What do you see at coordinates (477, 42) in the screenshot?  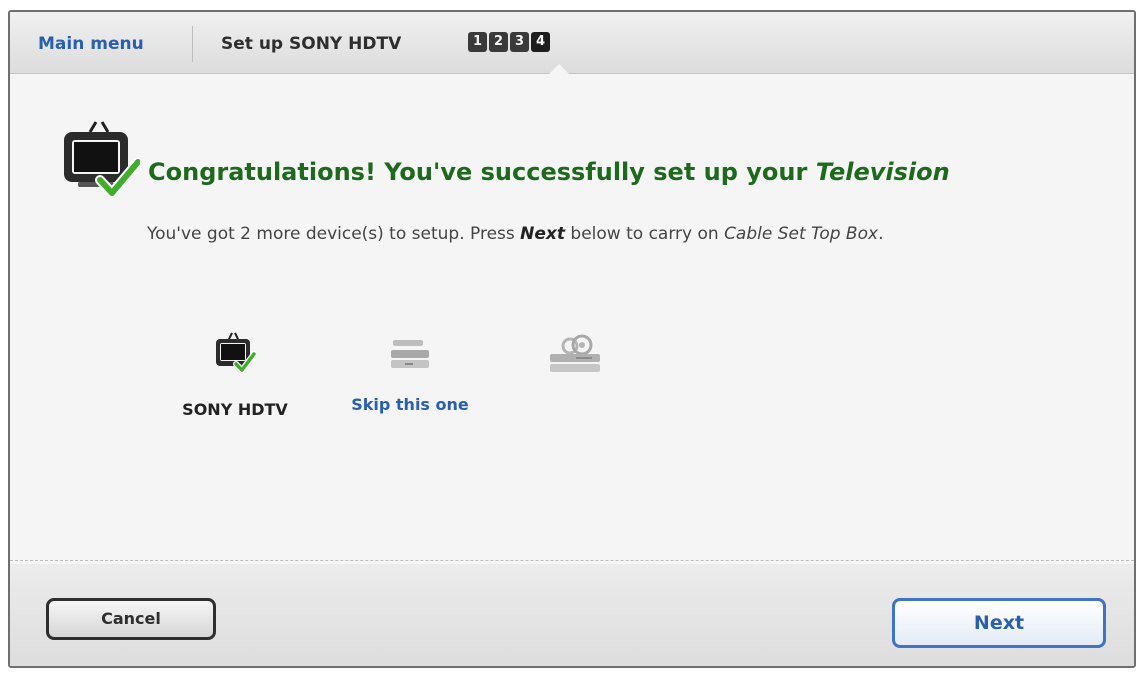 I see `step-1: 1` at bounding box center [477, 42].